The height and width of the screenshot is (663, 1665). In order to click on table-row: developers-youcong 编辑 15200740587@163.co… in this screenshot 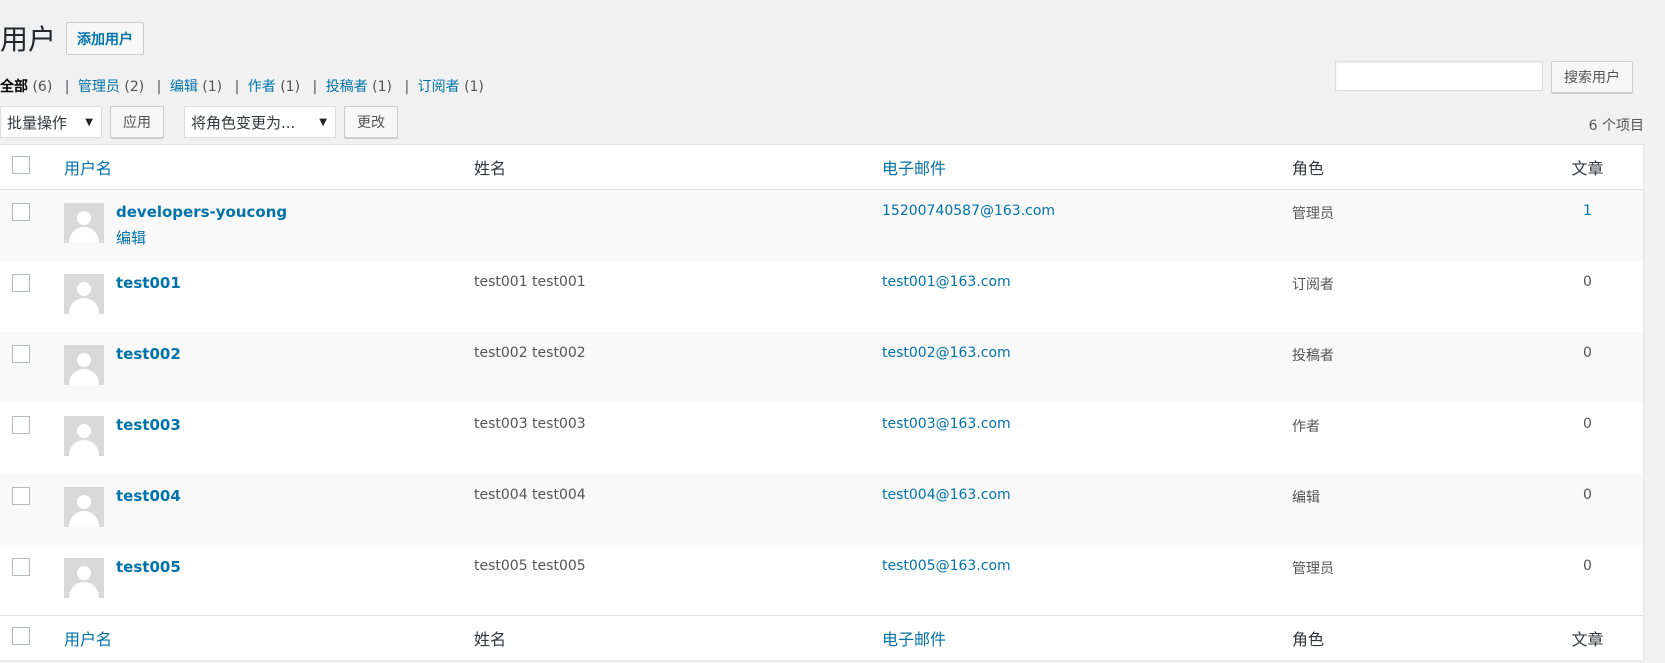, I will do `click(822, 225)`.